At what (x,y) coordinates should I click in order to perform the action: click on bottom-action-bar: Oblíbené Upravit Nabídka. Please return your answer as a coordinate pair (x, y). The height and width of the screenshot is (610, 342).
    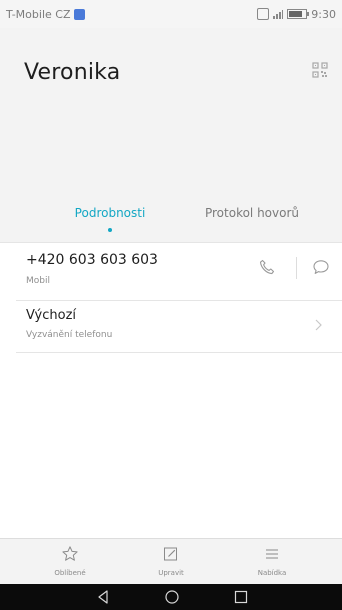
    Looking at the image, I should click on (171, 561).